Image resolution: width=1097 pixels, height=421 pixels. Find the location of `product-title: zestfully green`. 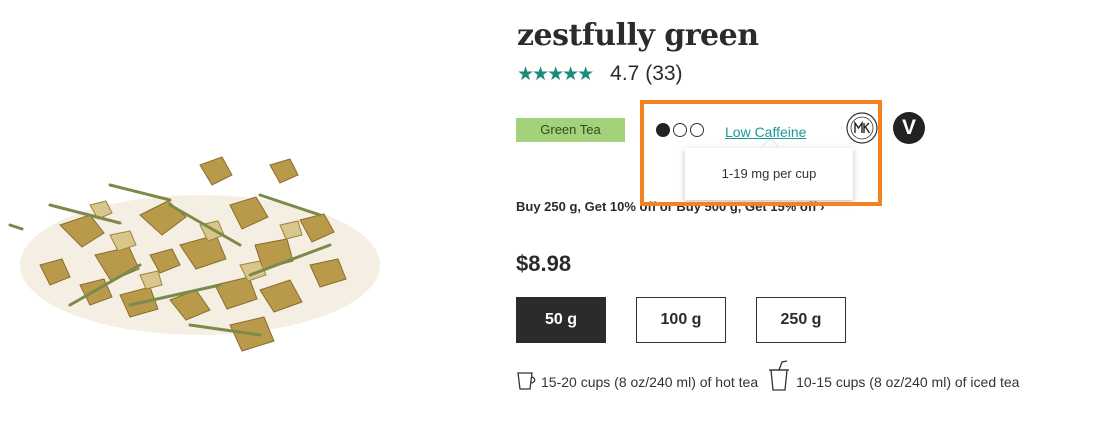

product-title: zestfully green is located at coordinates (638, 35).